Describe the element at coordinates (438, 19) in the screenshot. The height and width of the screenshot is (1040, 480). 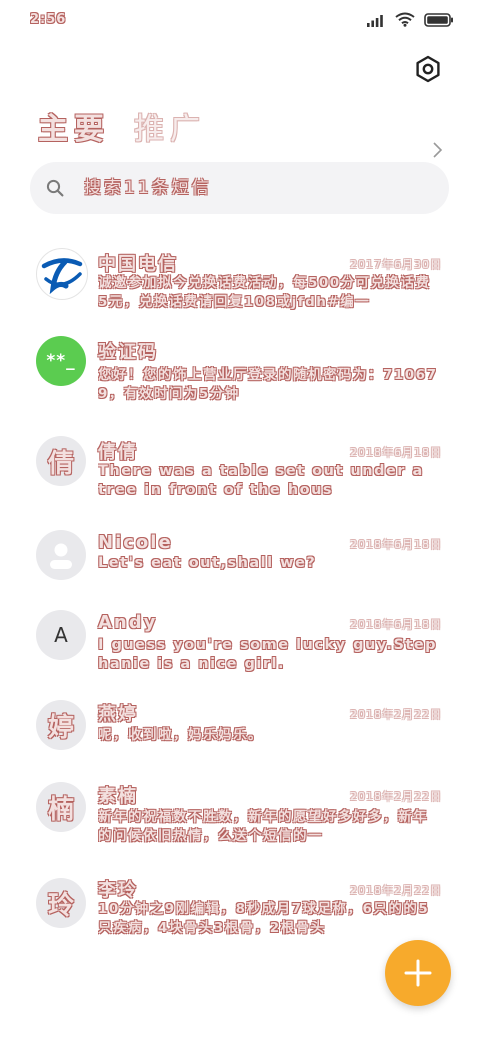
I see `battery-icon` at that location.